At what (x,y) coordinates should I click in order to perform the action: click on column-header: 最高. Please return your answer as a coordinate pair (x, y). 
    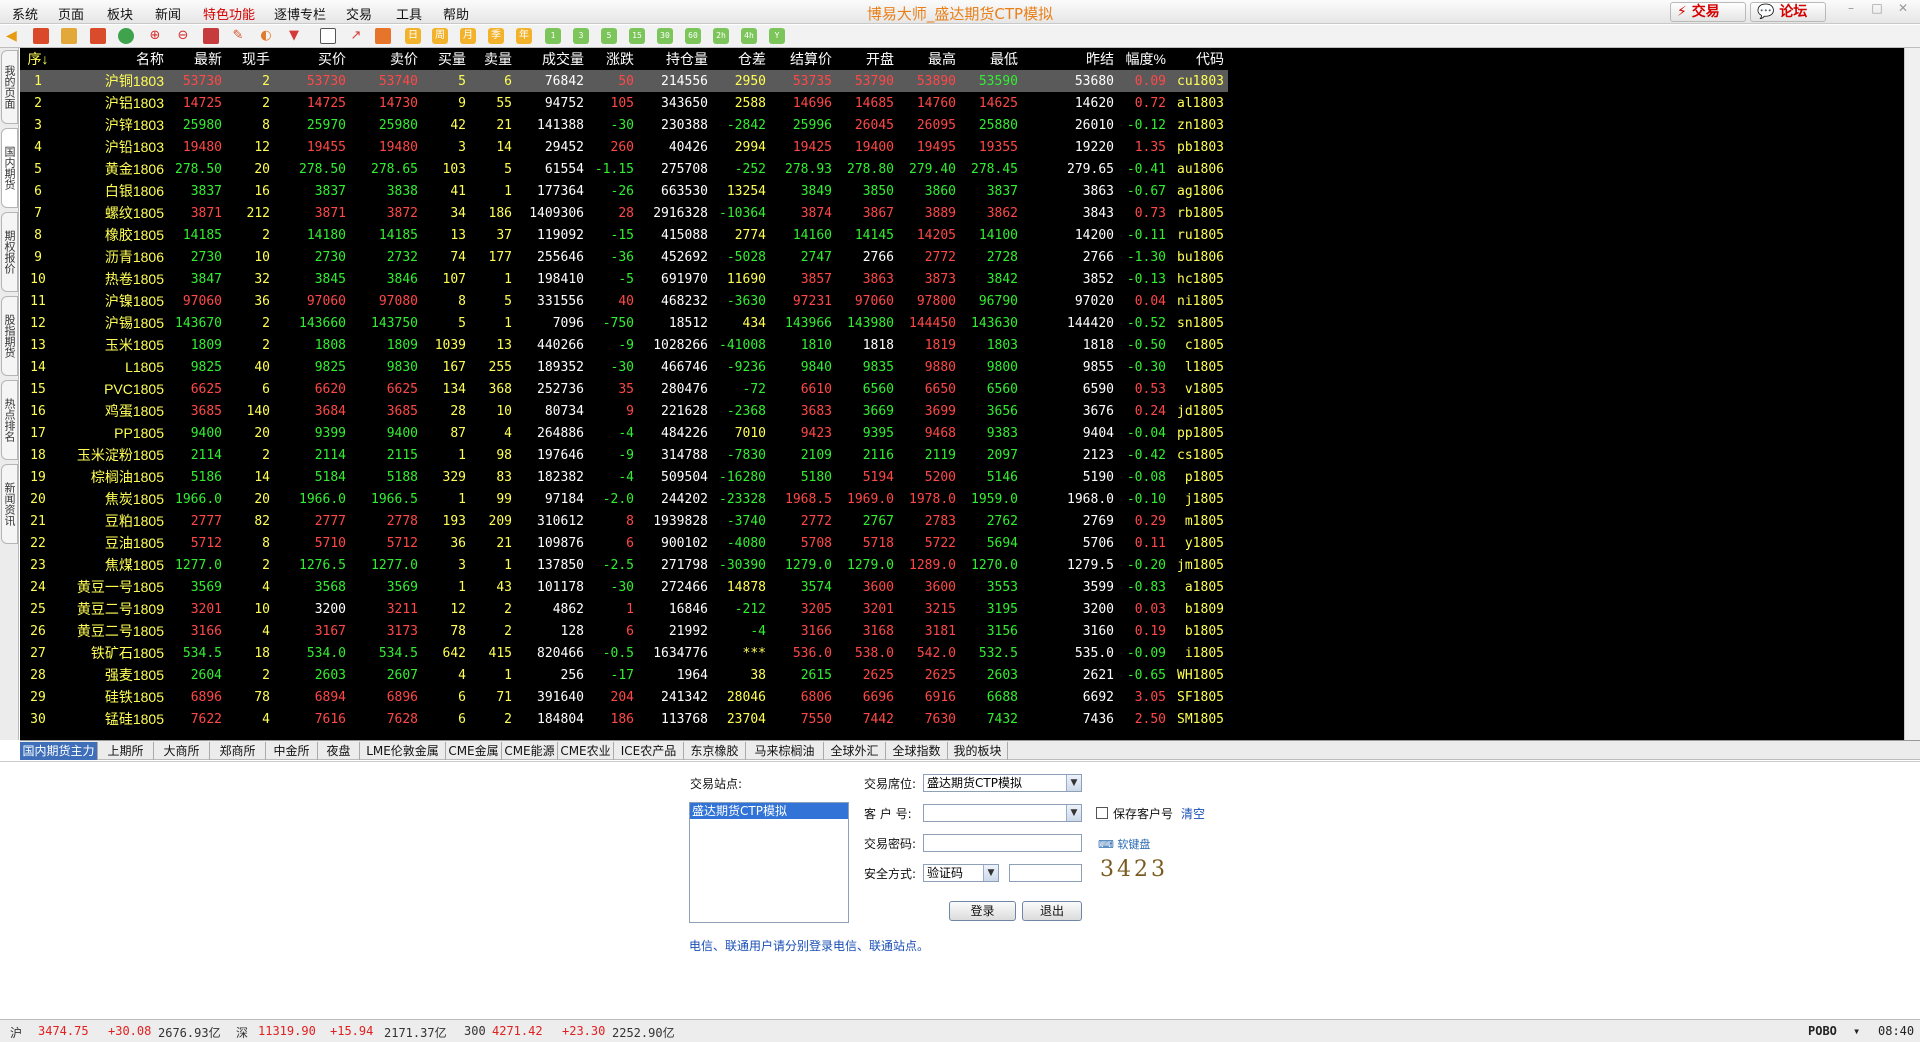
    Looking at the image, I should click on (929, 59).